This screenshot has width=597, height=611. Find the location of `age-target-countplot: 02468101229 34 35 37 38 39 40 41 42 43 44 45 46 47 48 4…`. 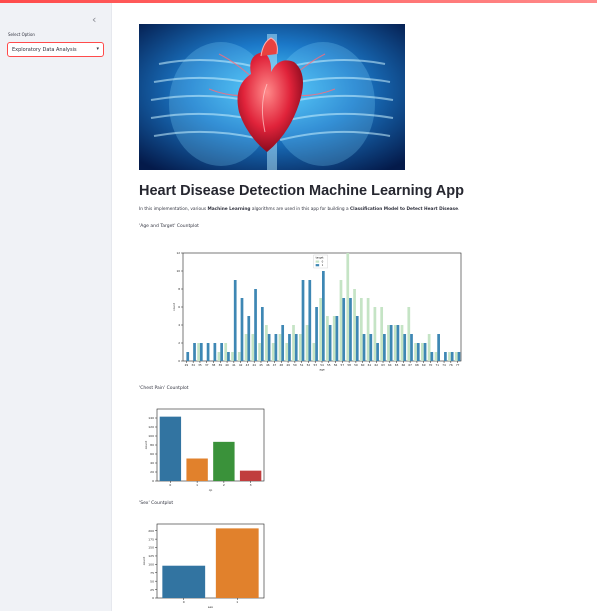

age-target-countplot: 02468101229 34 35 37 38 39 40 41 42 43 44 45 46 47 48 4… is located at coordinates (306, 309).